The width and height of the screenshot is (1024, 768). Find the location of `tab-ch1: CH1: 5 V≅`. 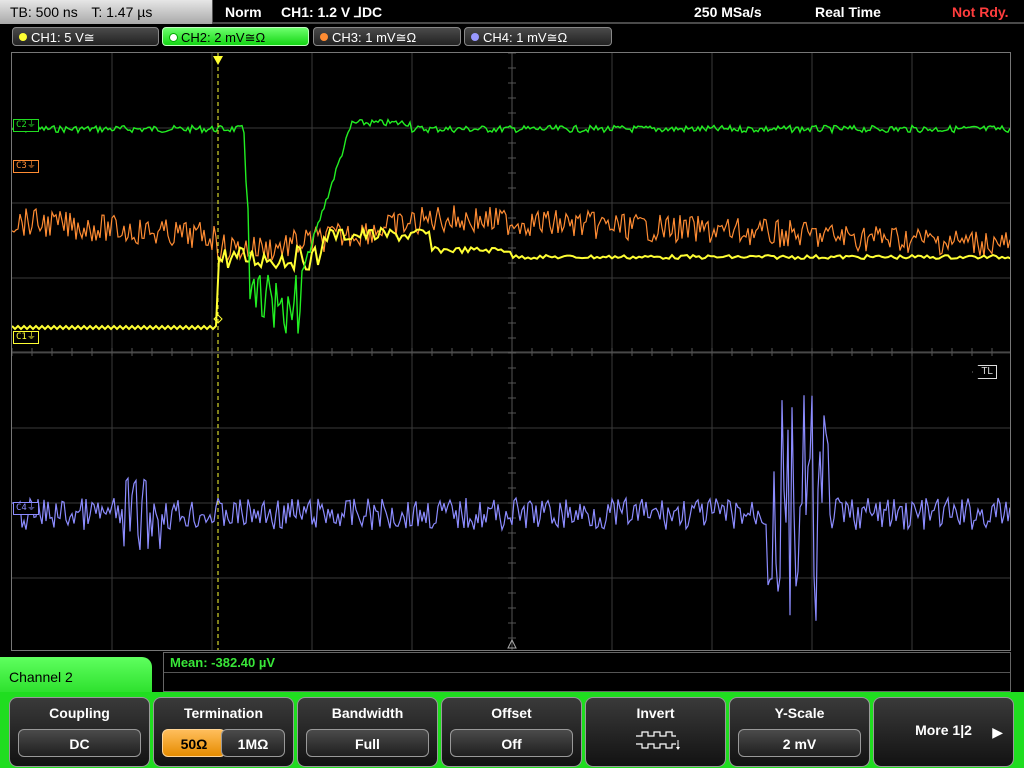

tab-ch1: CH1: 5 V≅ is located at coordinates (85, 36).